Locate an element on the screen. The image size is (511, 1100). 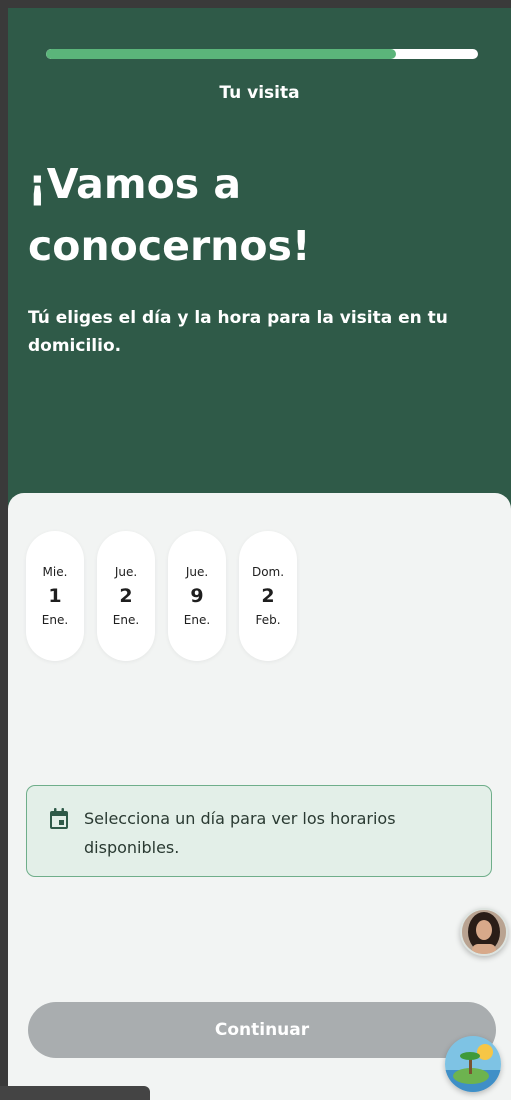
title-line-2: conocernos! is located at coordinates (169, 246).